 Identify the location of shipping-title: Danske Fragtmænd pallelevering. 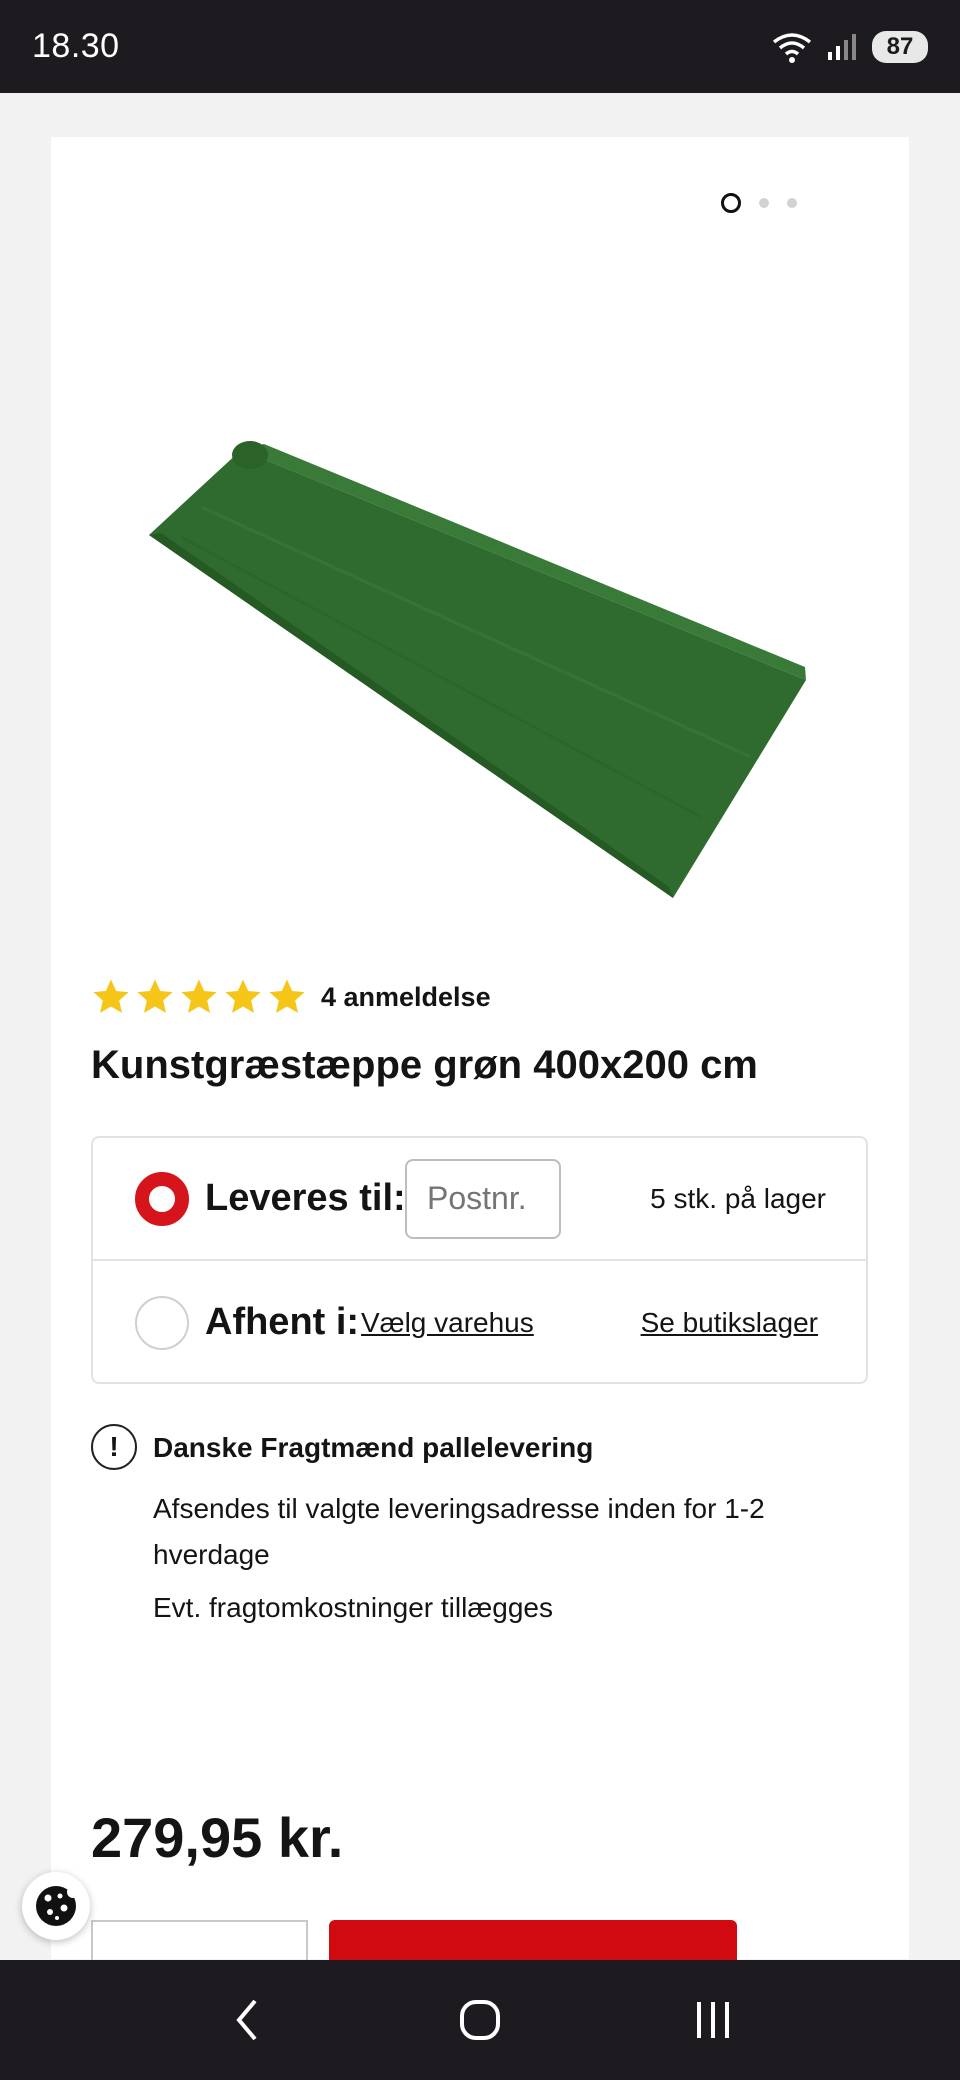
(373, 1447).